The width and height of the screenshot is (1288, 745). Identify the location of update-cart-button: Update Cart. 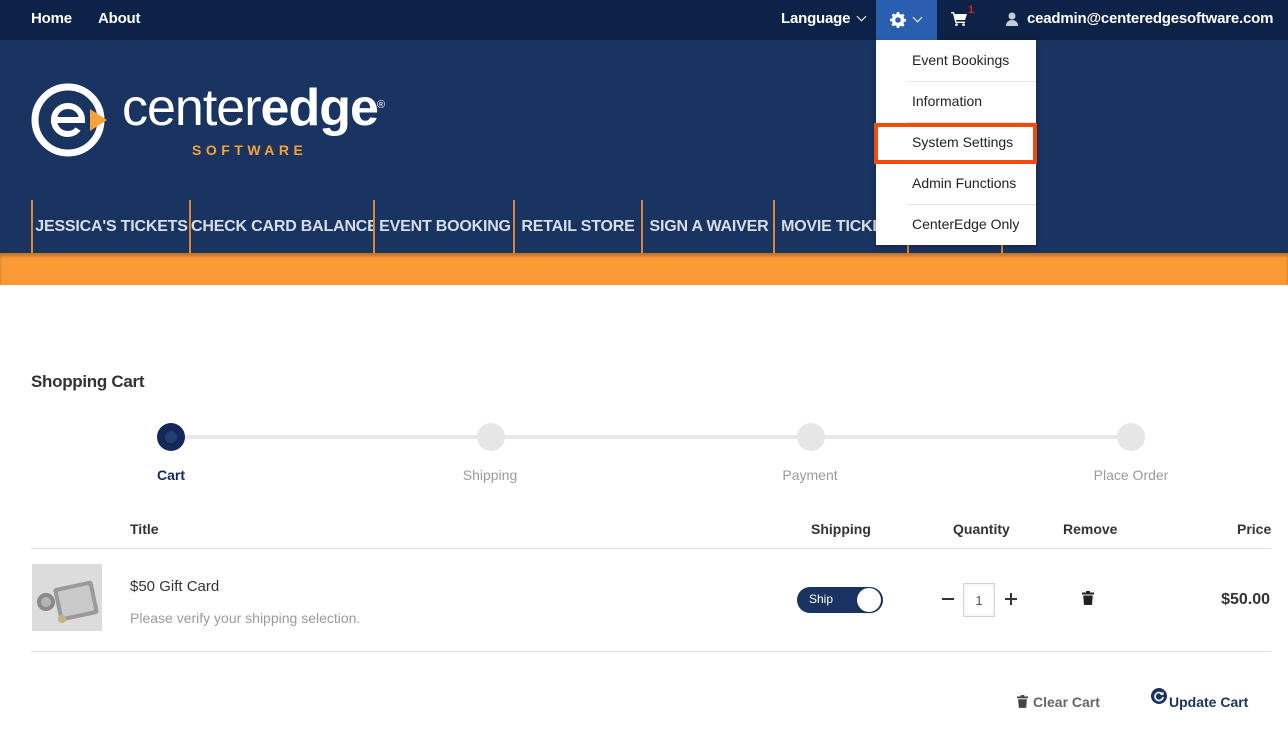
(1200, 699).